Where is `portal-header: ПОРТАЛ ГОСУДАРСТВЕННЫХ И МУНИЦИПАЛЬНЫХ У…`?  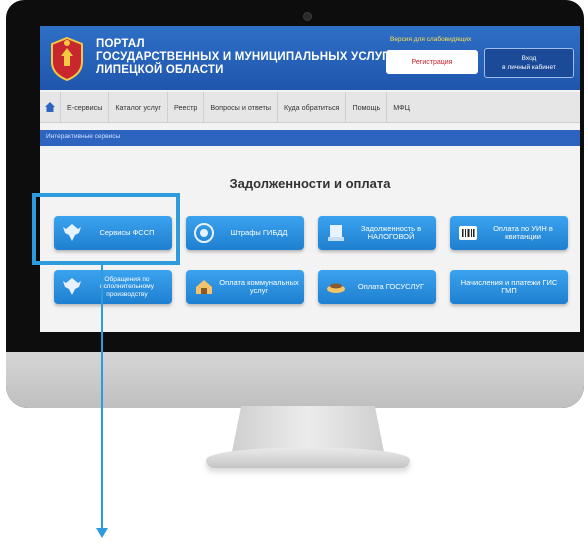 portal-header: ПОРТАЛ ГОСУДАРСТВЕННЫХ И МУНИЦИПАЛЬНЫХ У… is located at coordinates (310, 58).